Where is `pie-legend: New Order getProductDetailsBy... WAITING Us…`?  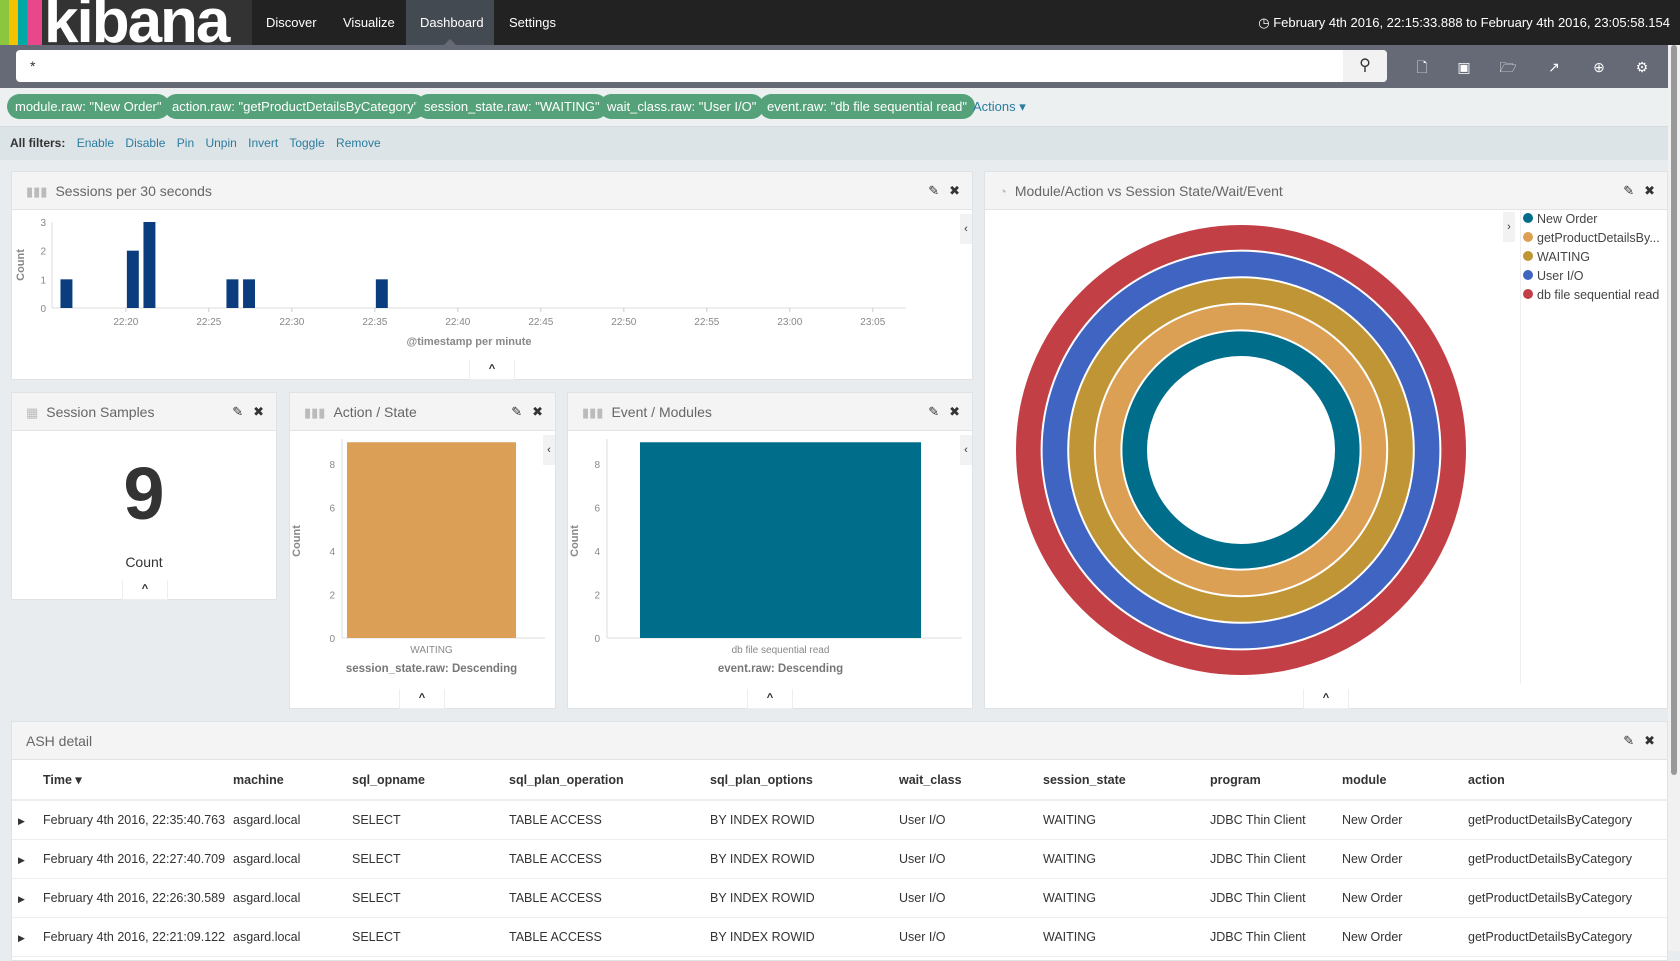 pie-legend: New Order getProductDetailsBy... WAITING Us… is located at coordinates (1594, 447).